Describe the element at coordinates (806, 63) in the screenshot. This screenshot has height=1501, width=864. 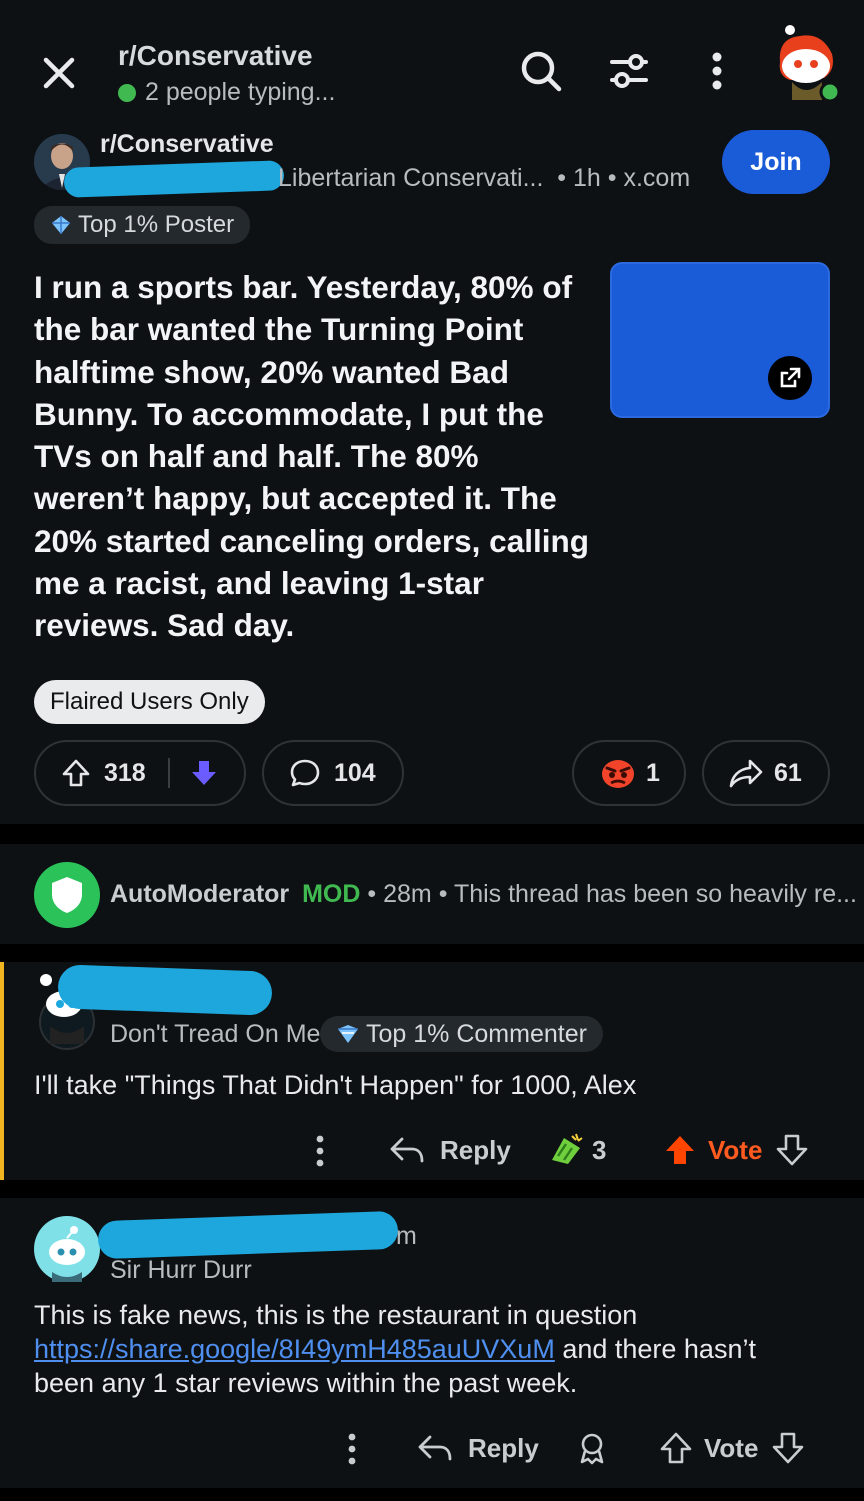
I see `user-avatar` at that location.